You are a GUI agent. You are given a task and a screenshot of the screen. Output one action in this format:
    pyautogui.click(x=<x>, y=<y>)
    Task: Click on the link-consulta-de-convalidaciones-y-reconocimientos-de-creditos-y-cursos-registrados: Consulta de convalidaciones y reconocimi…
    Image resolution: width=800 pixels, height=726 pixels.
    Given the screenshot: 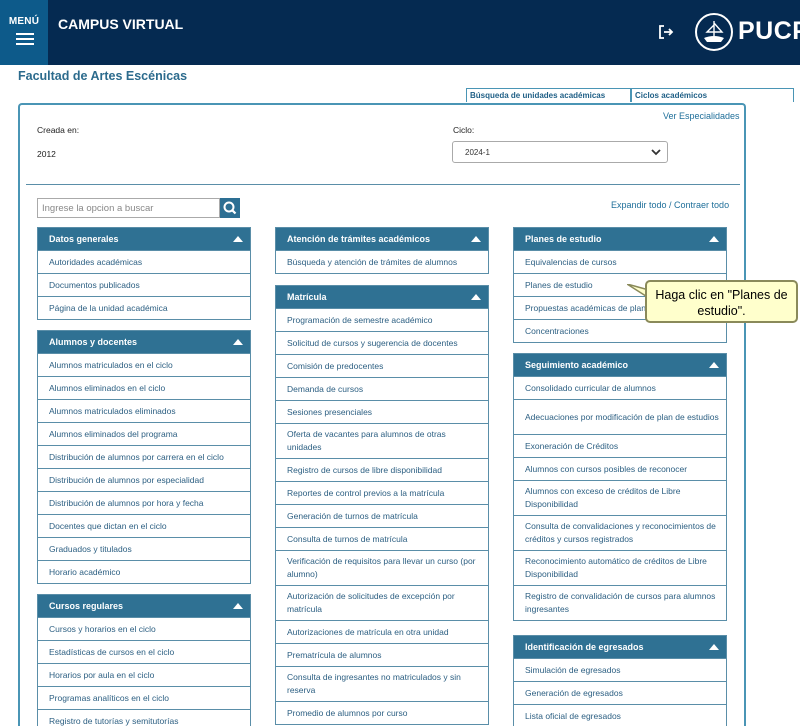 What is the action you would take?
    pyautogui.click(x=620, y=532)
    